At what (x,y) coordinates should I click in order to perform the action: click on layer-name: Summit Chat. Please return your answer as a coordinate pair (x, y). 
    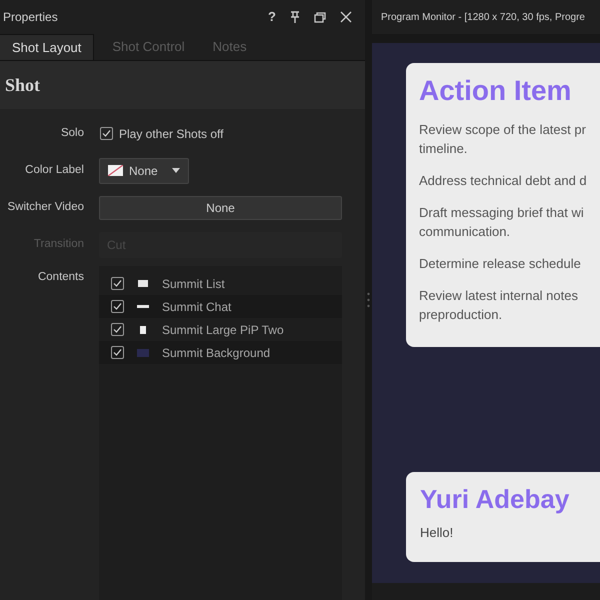
    Looking at the image, I should click on (197, 307).